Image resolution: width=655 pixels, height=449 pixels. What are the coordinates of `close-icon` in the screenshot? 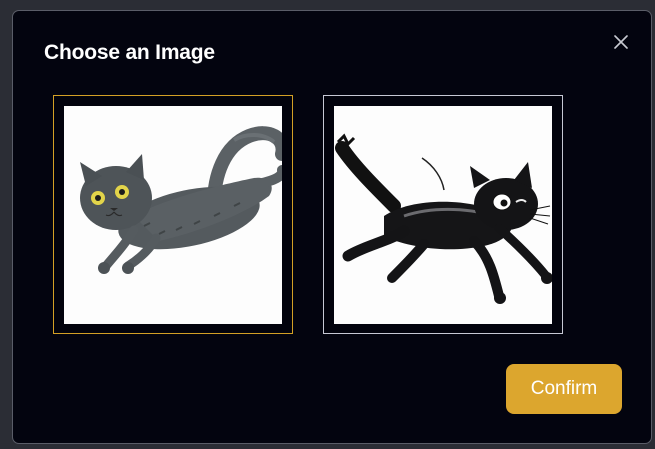 It's located at (621, 42).